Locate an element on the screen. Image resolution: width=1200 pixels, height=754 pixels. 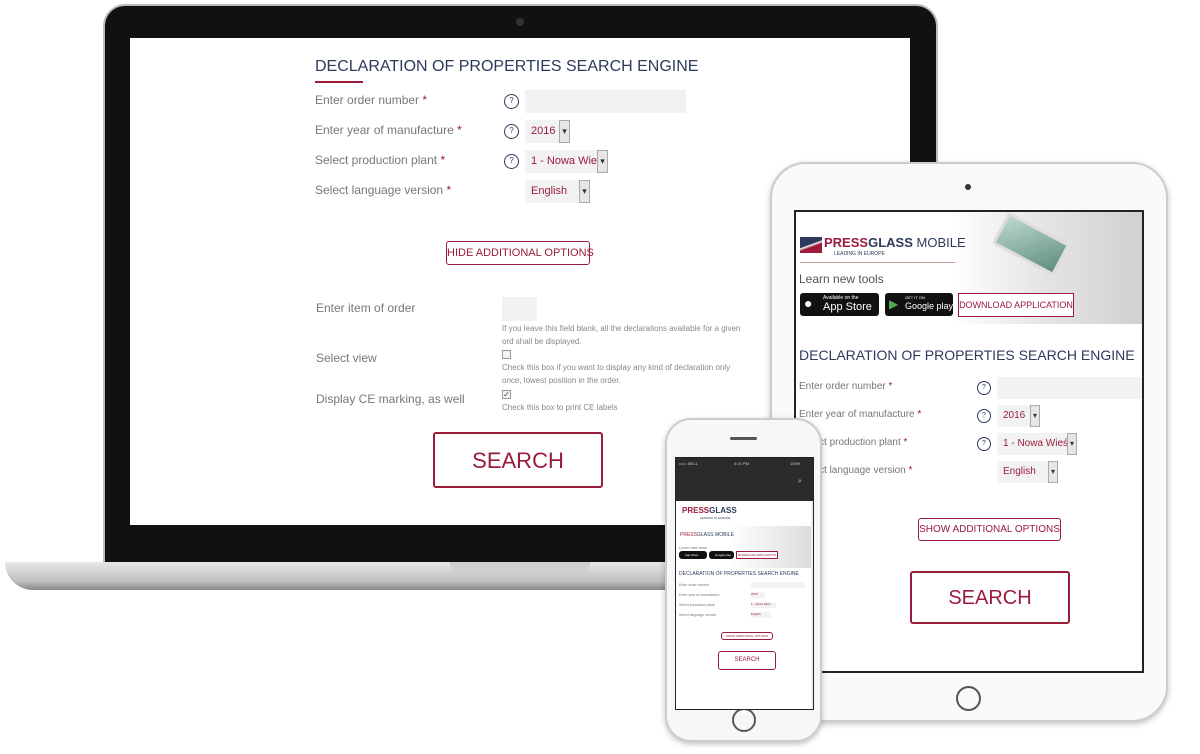
battery: 100% is located at coordinates (795, 463).